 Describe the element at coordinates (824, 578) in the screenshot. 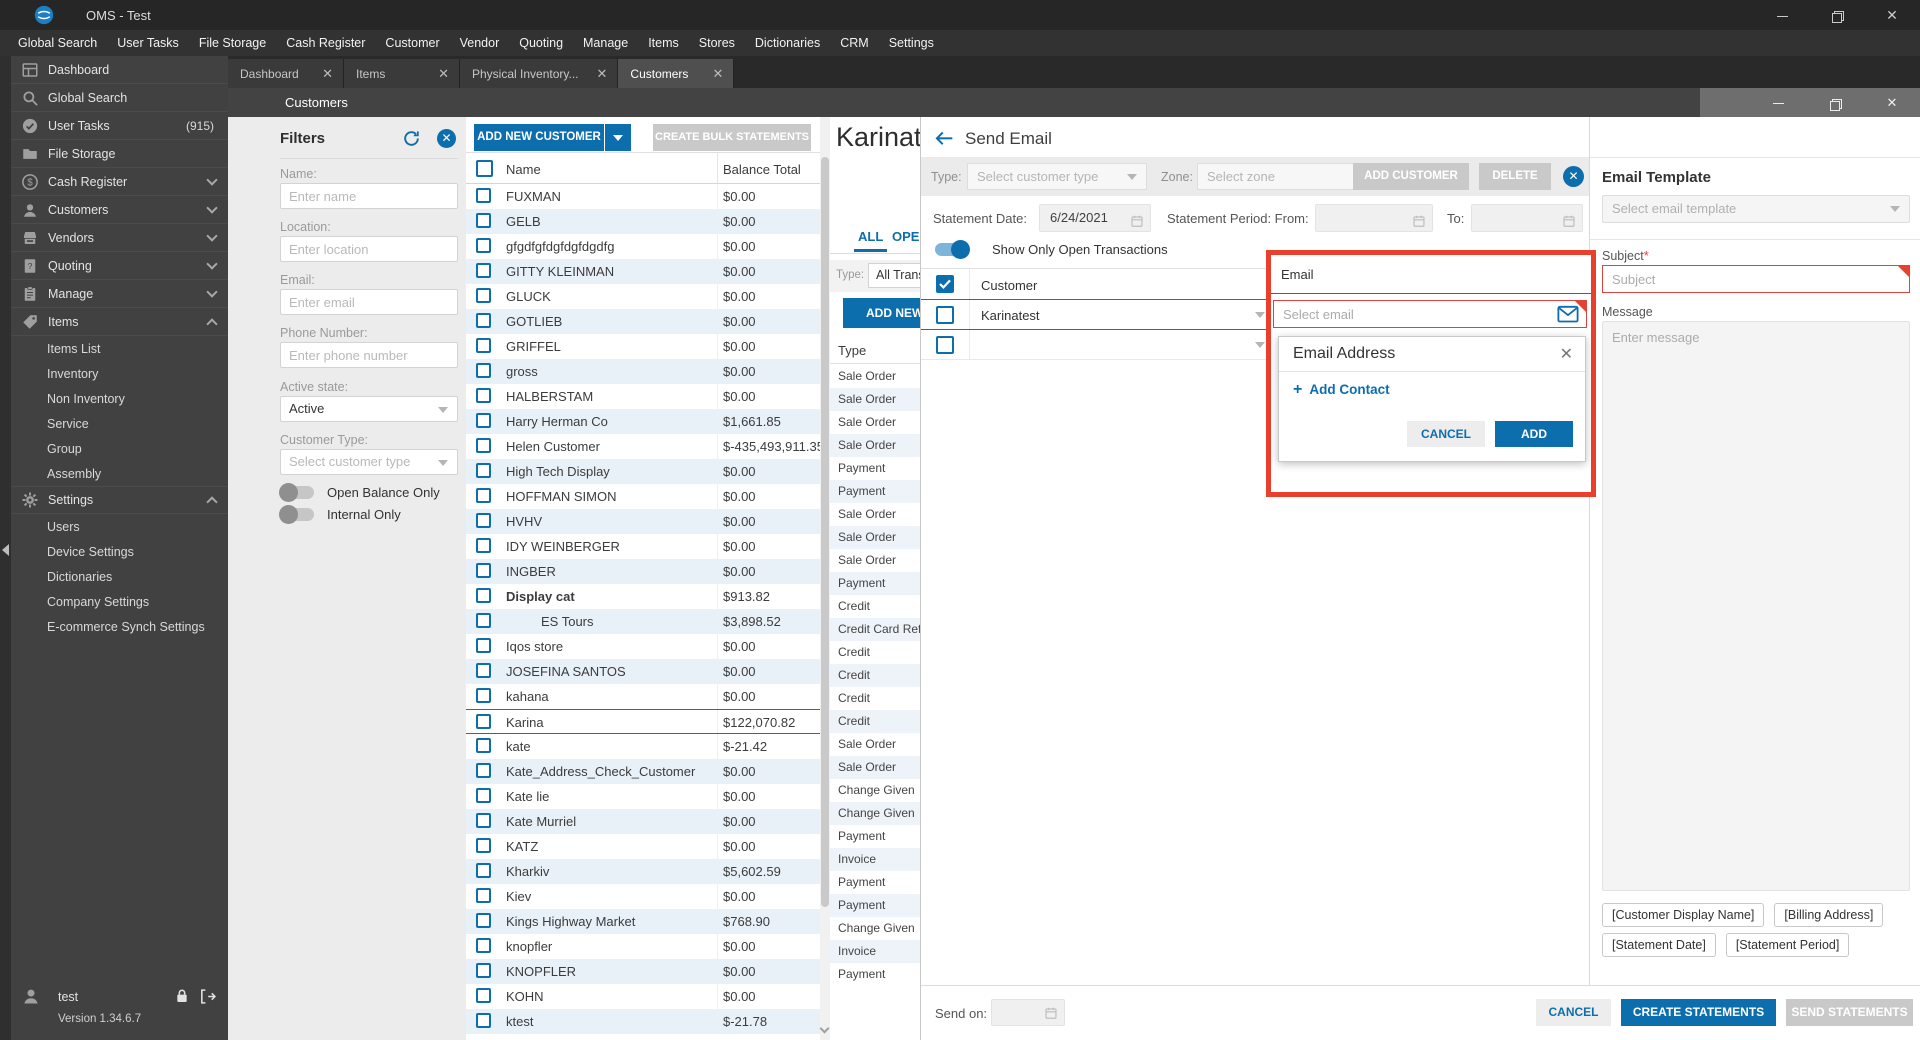

I see `table-scrollbar` at that location.